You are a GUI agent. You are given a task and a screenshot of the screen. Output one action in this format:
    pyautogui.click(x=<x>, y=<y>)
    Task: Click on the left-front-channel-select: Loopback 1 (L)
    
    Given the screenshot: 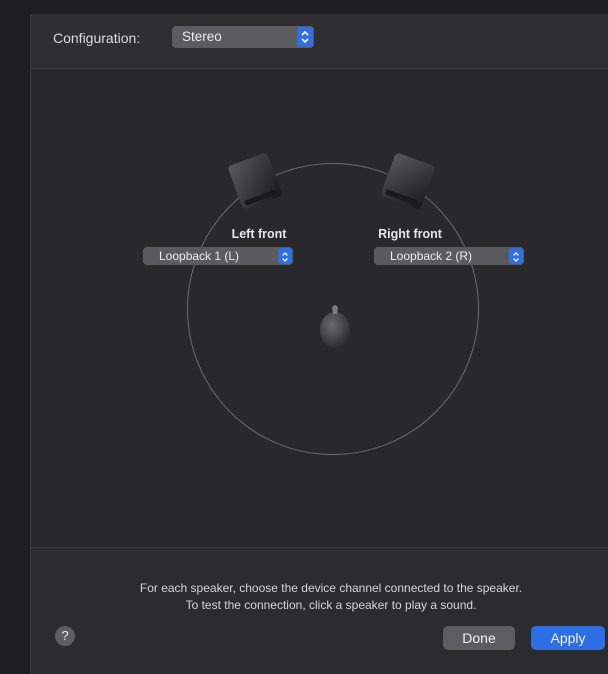 What is the action you would take?
    pyautogui.click(x=218, y=256)
    